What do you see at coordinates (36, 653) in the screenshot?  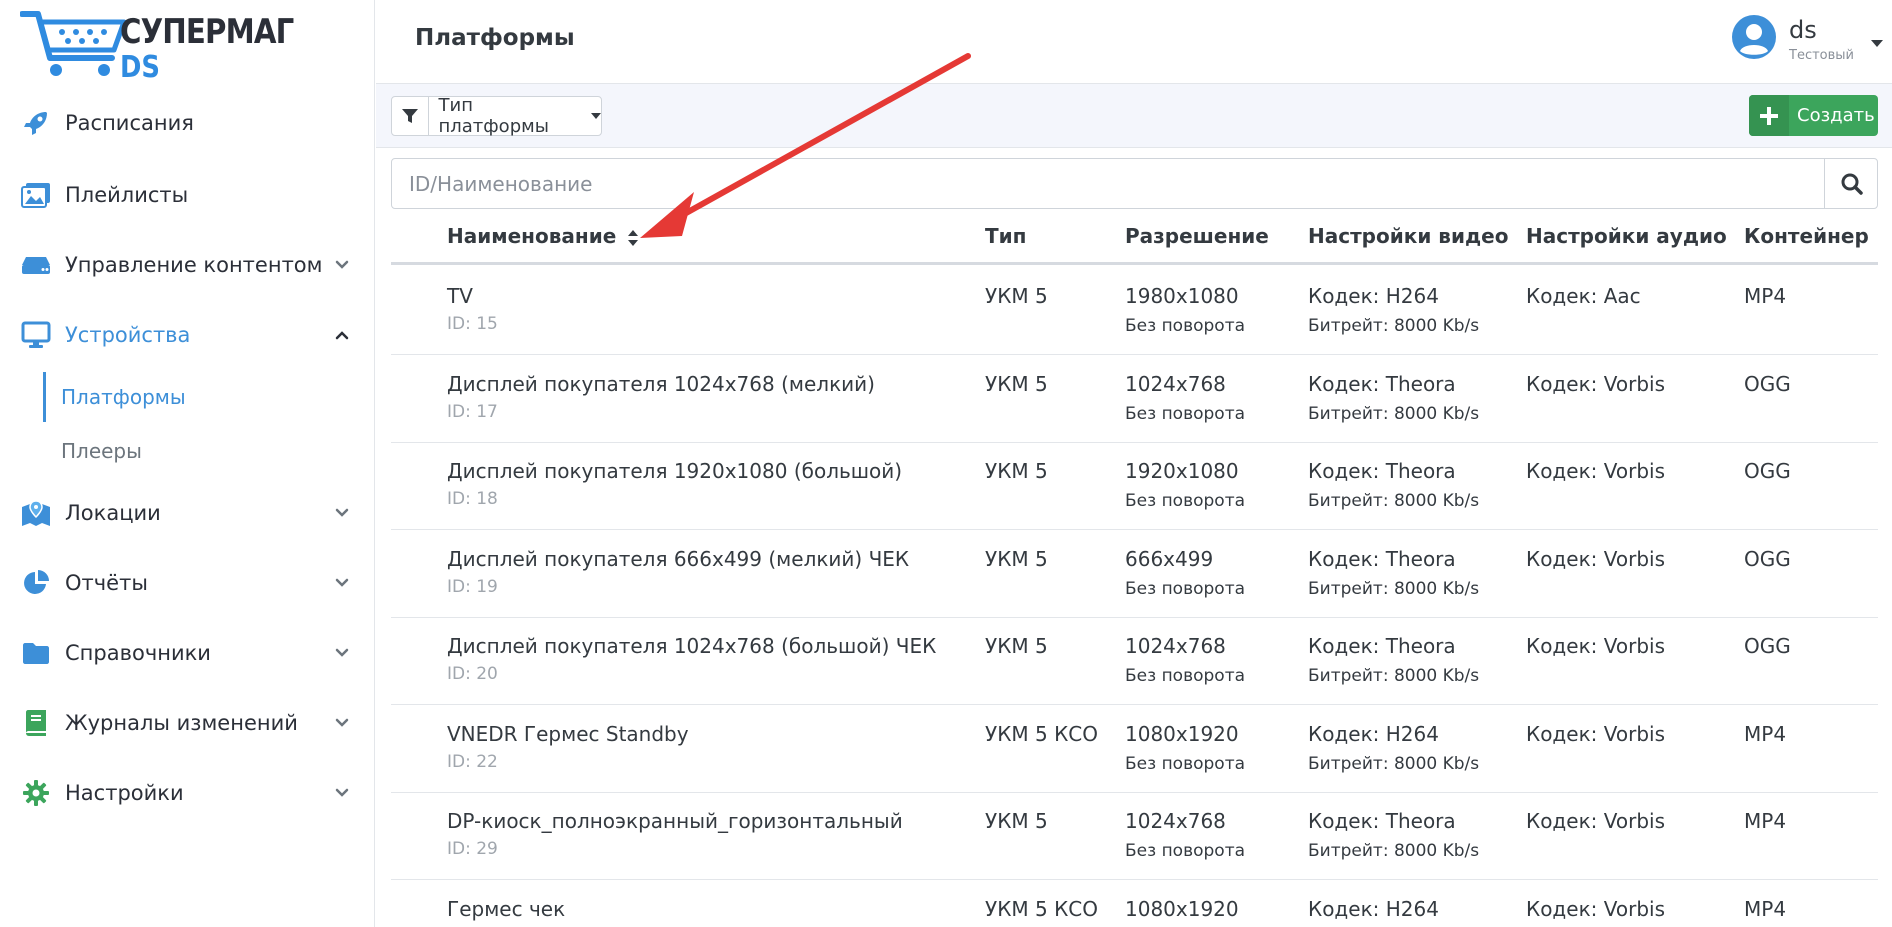 I see `folder-icon` at bounding box center [36, 653].